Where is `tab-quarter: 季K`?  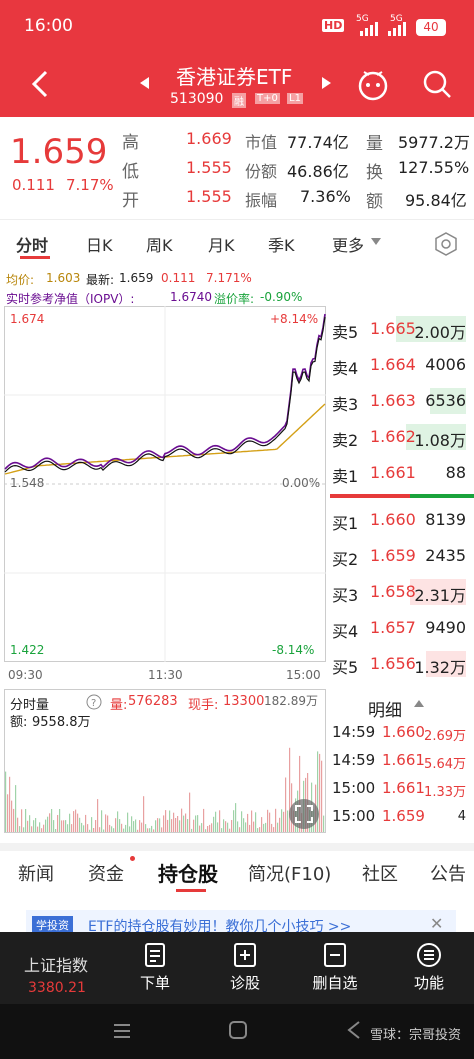
tab-quarter: 季K is located at coordinates (281, 244).